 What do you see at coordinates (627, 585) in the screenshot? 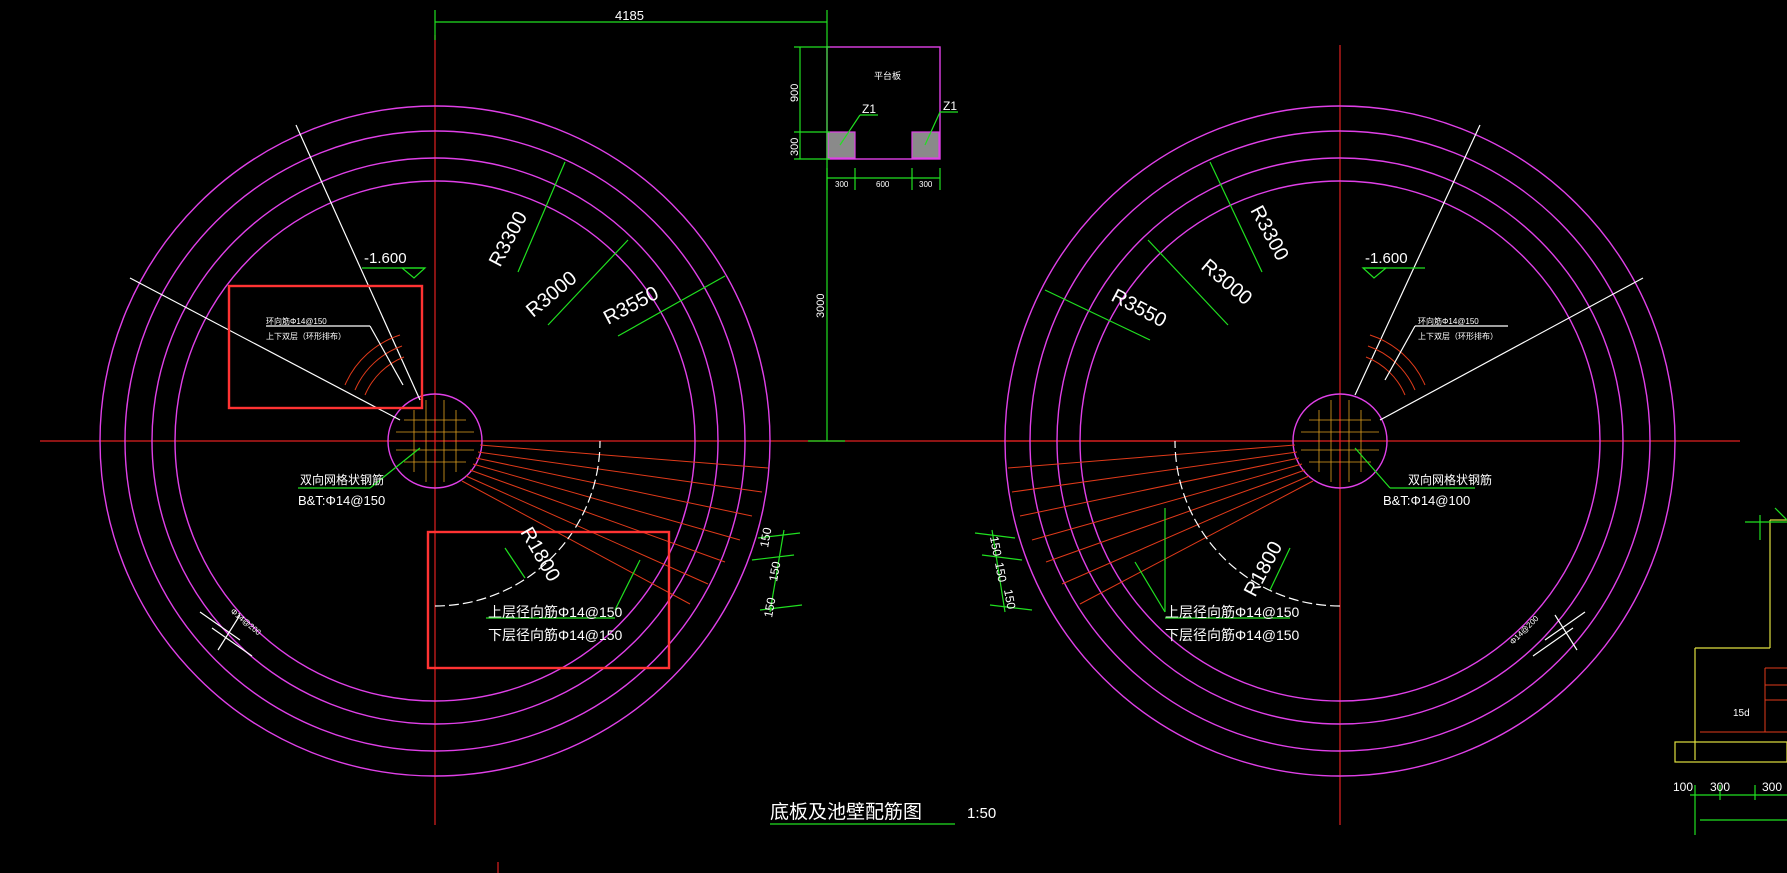
I see `left-radial-leader` at bounding box center [627, 585].